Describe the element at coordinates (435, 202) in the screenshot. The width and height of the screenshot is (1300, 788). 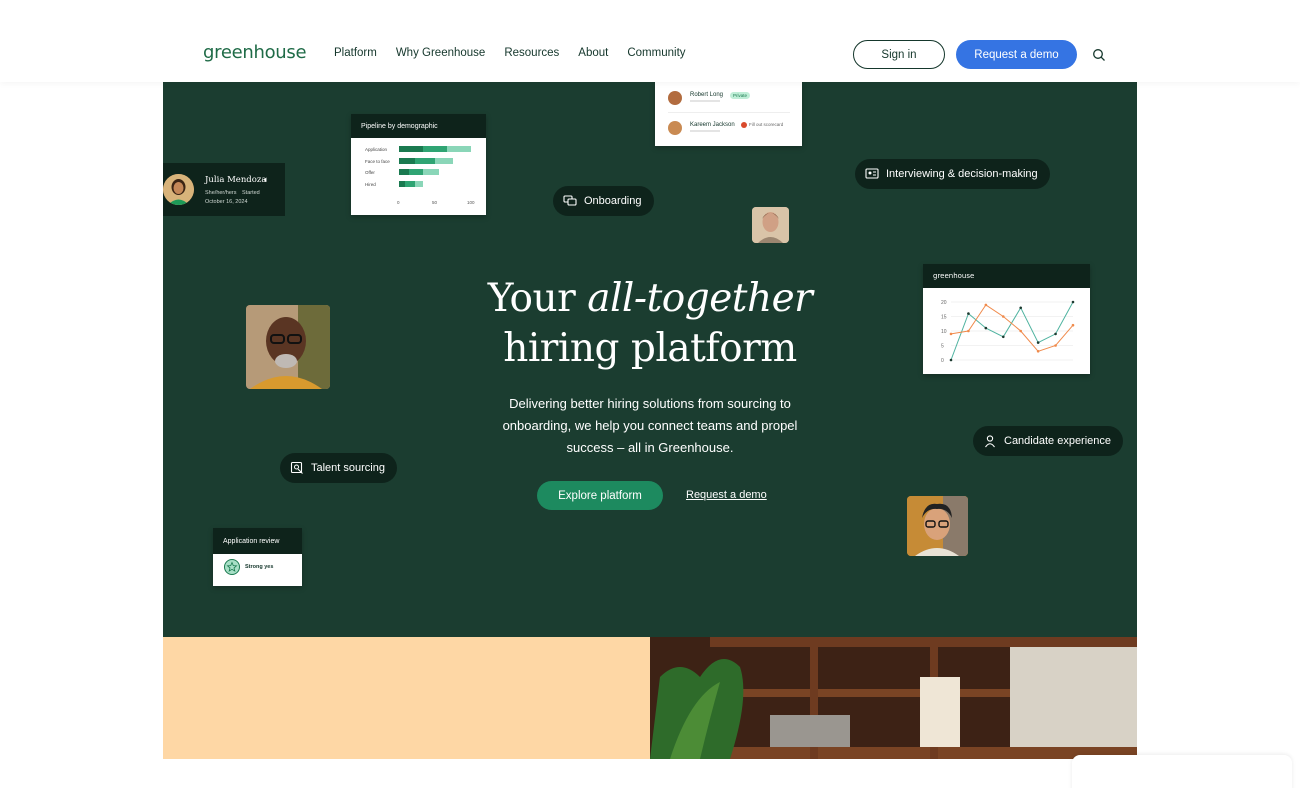
I see `pipeline-axis-tick: 50` at that location.